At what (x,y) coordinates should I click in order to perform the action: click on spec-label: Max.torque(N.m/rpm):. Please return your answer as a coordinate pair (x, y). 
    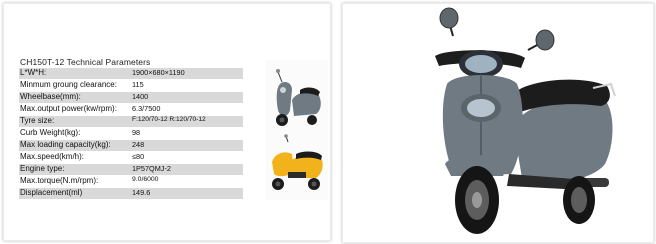
    Looking at the image, I should click on (59, 180).